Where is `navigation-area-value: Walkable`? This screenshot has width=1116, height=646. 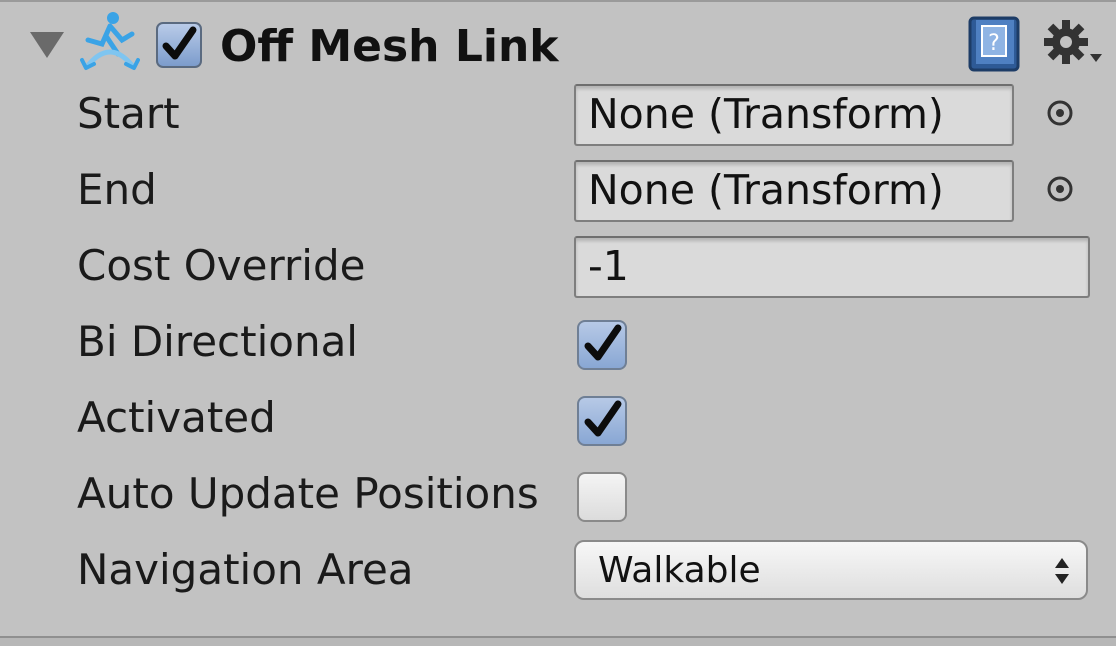 navigation-area-value: Walkable is located at coordinates (679, 570).